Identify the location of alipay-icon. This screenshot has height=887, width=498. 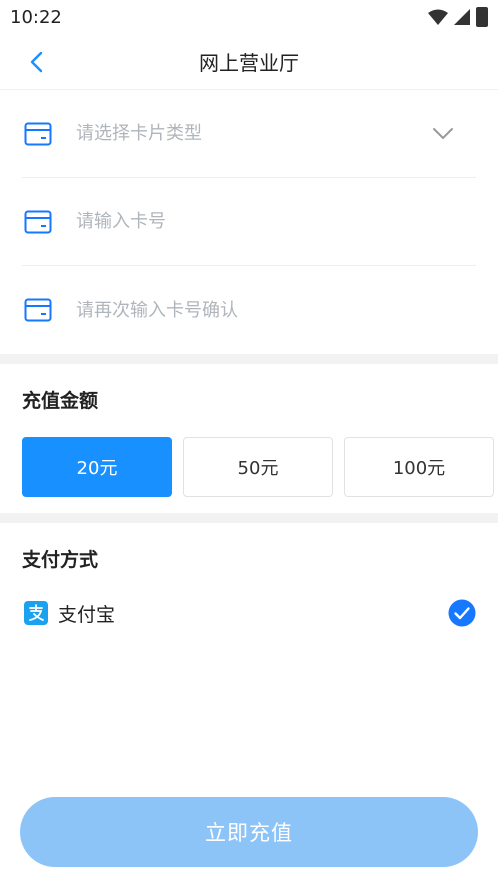
(36, 613).